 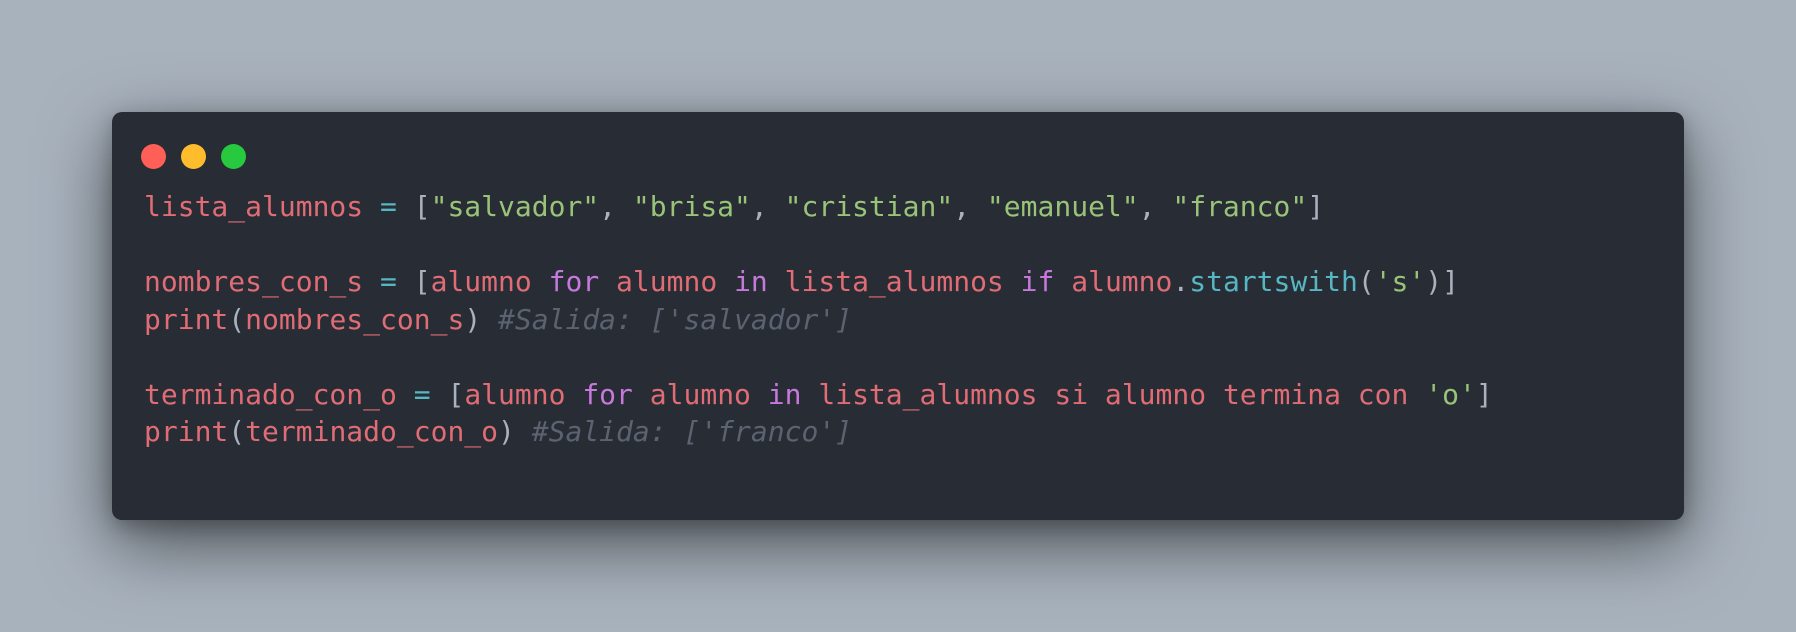 What do you see at coordinates (675, 319) in the screenshot?
I see `code-token: #Salida: ['salvador']` at bounding box center [675, 319].